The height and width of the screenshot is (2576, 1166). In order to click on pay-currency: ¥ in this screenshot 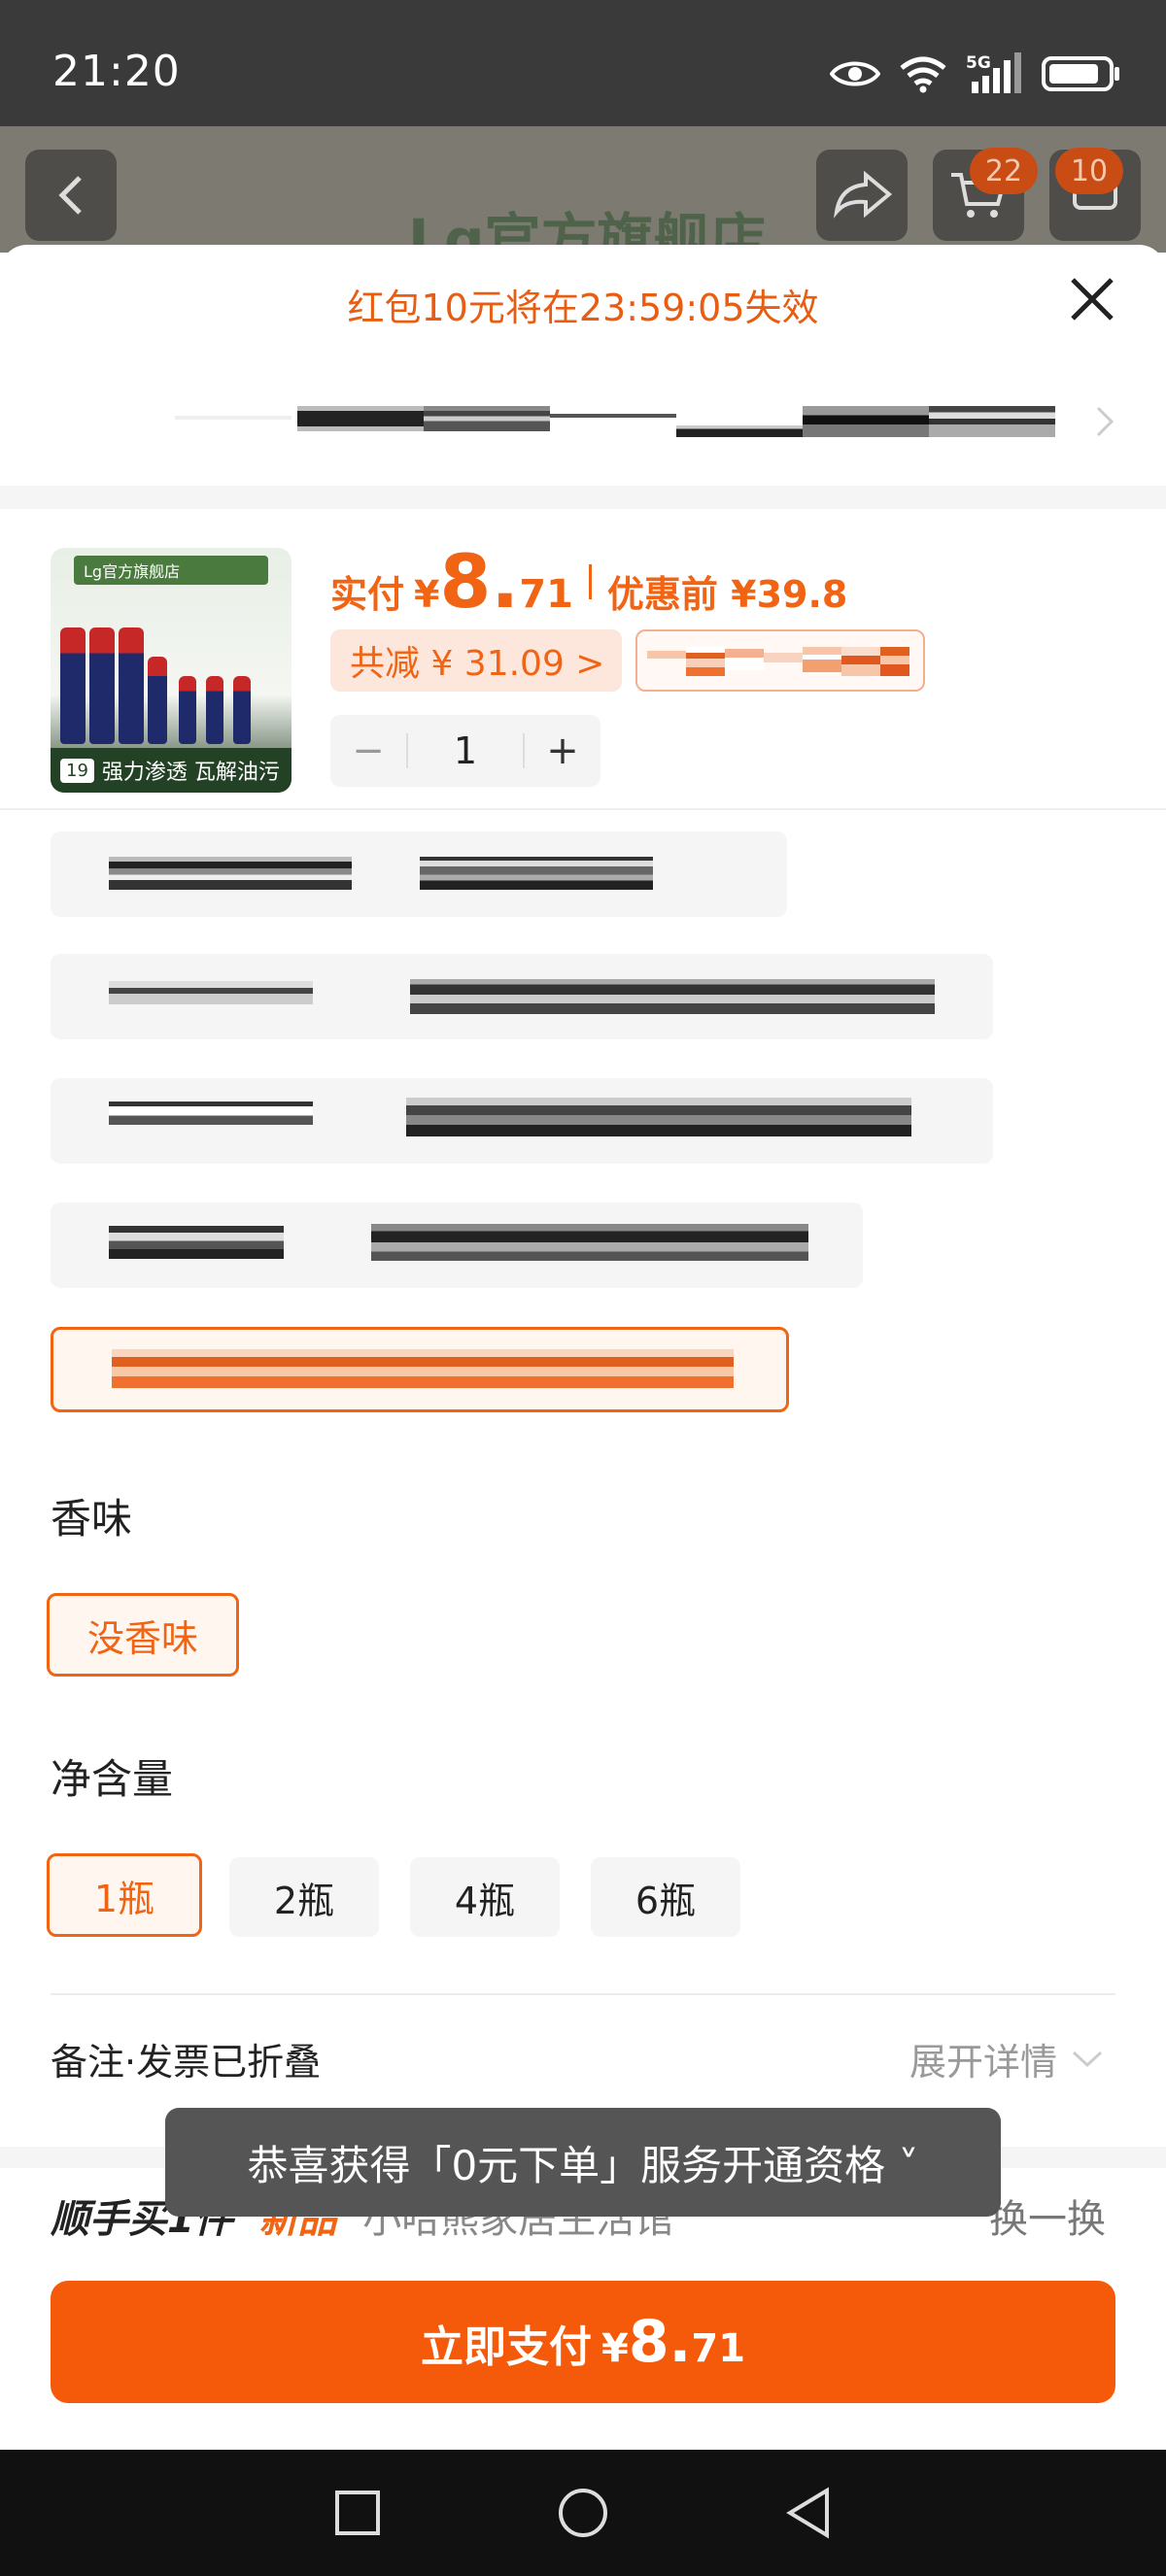, I will do `click(614, 2348)`.